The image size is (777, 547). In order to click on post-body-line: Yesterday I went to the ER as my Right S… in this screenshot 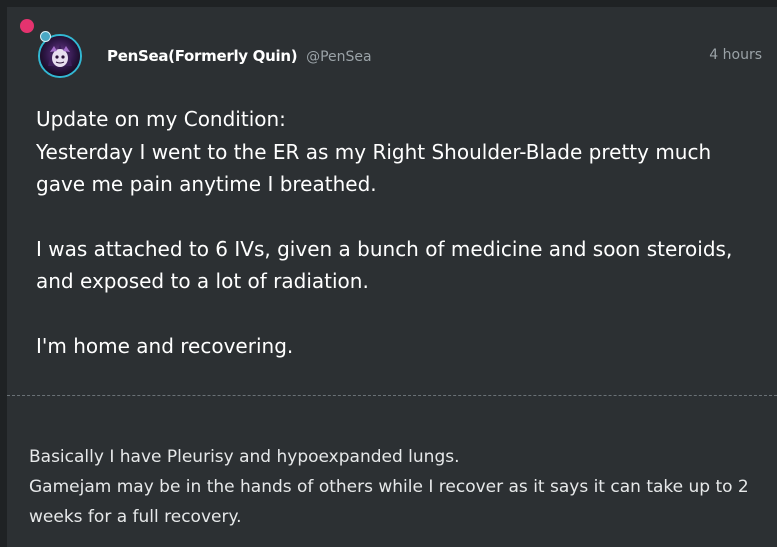, I will do `click(374, 168)`.